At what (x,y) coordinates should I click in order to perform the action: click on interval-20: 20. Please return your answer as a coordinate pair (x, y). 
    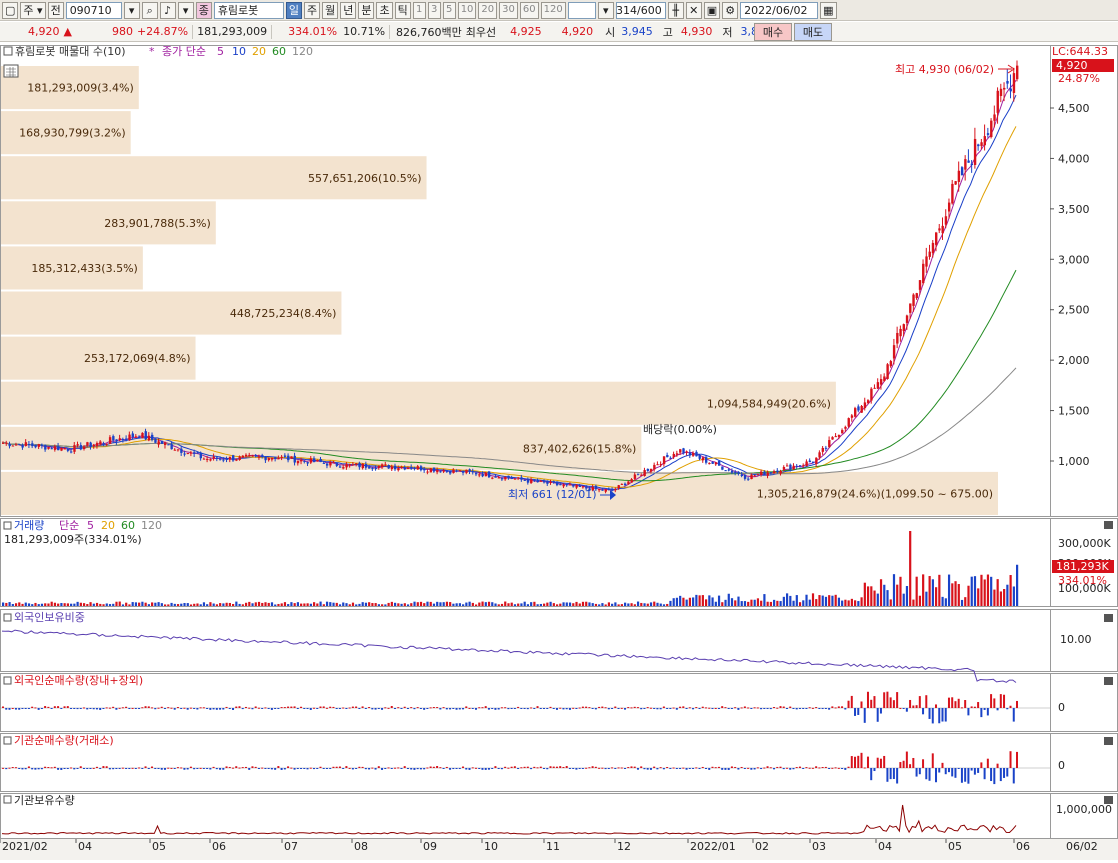
    Looking at the image, I should click on (488, 10).